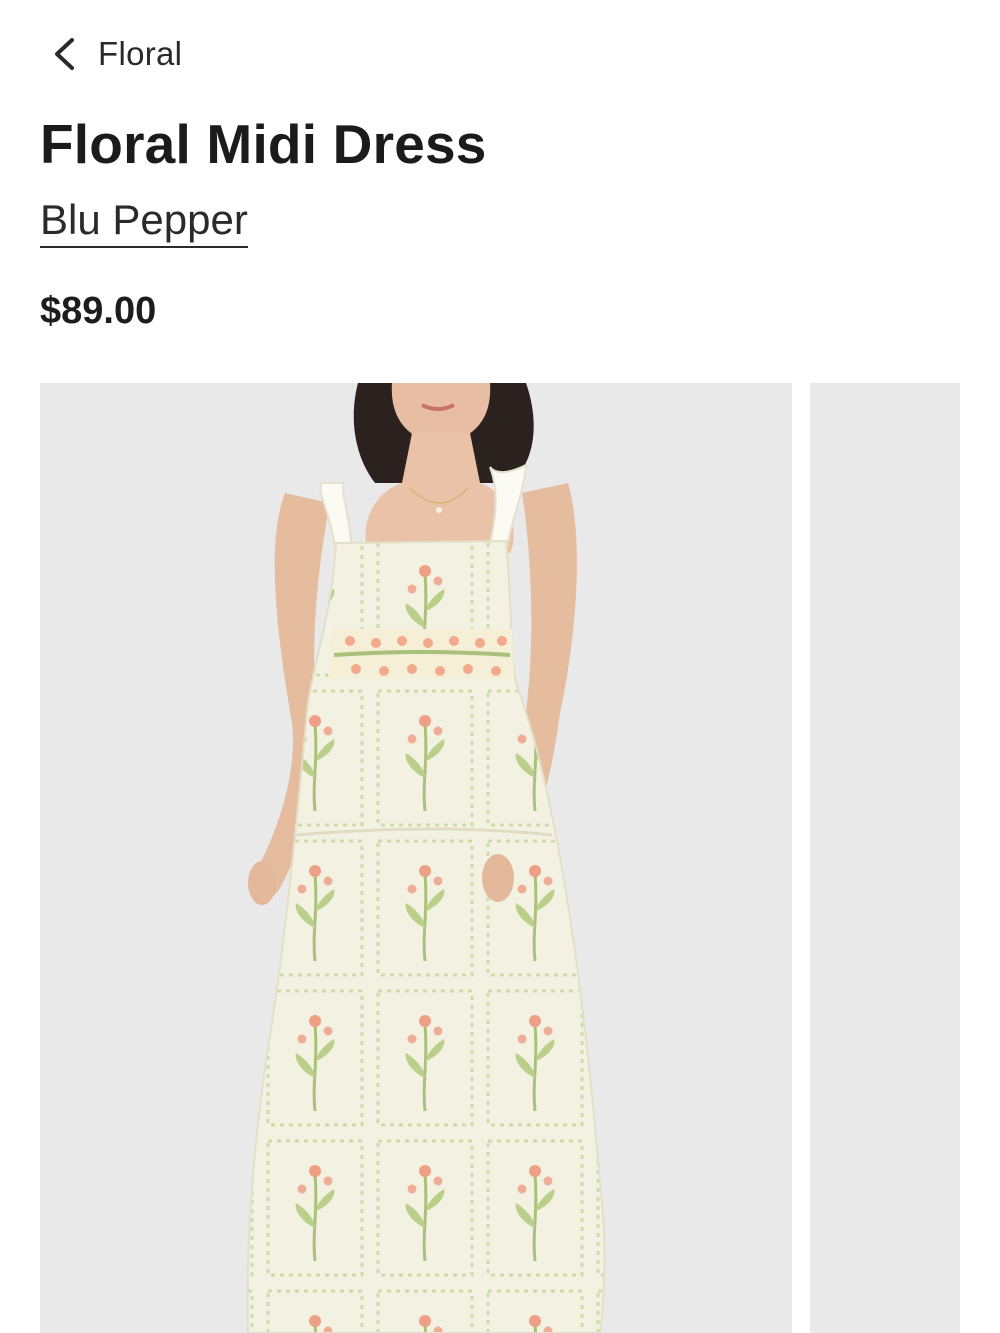  What do you see at coordinates (64, 54) in the screenshot?
I see `chevron-left-icon` at bounding box center [64, 54].